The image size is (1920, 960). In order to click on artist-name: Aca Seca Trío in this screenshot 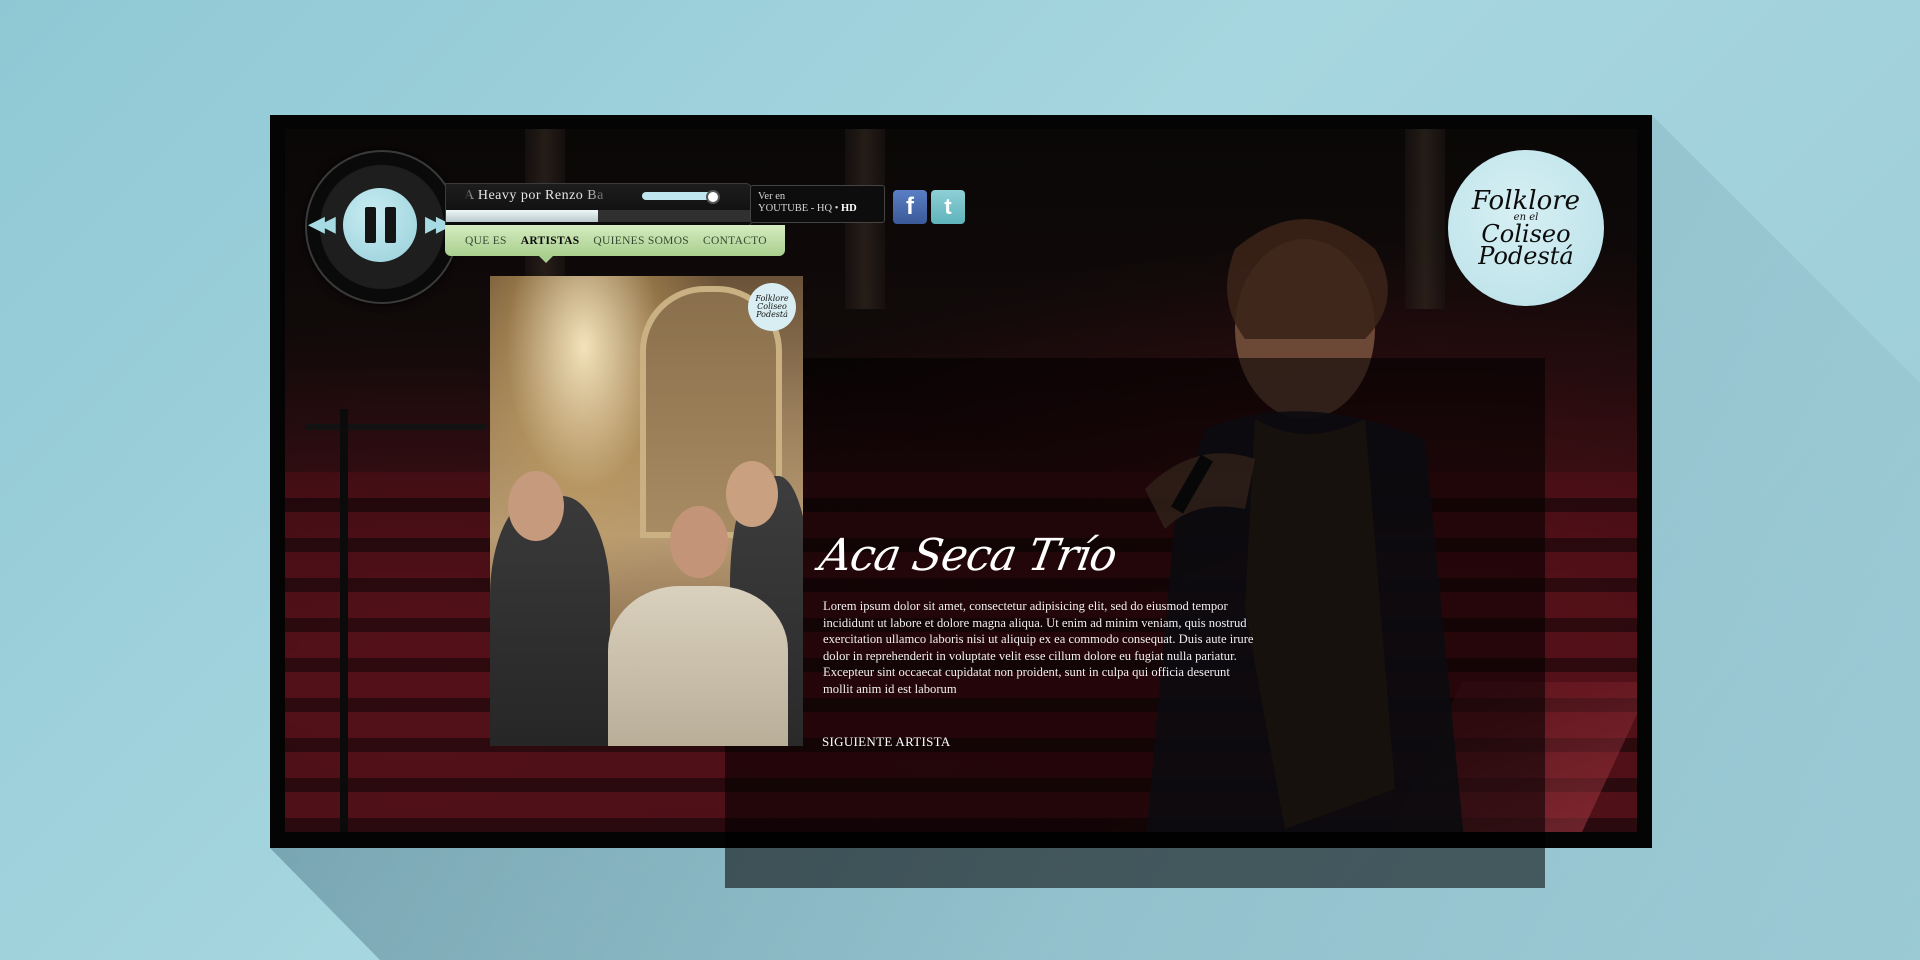, I will do `click(968, 555)`.